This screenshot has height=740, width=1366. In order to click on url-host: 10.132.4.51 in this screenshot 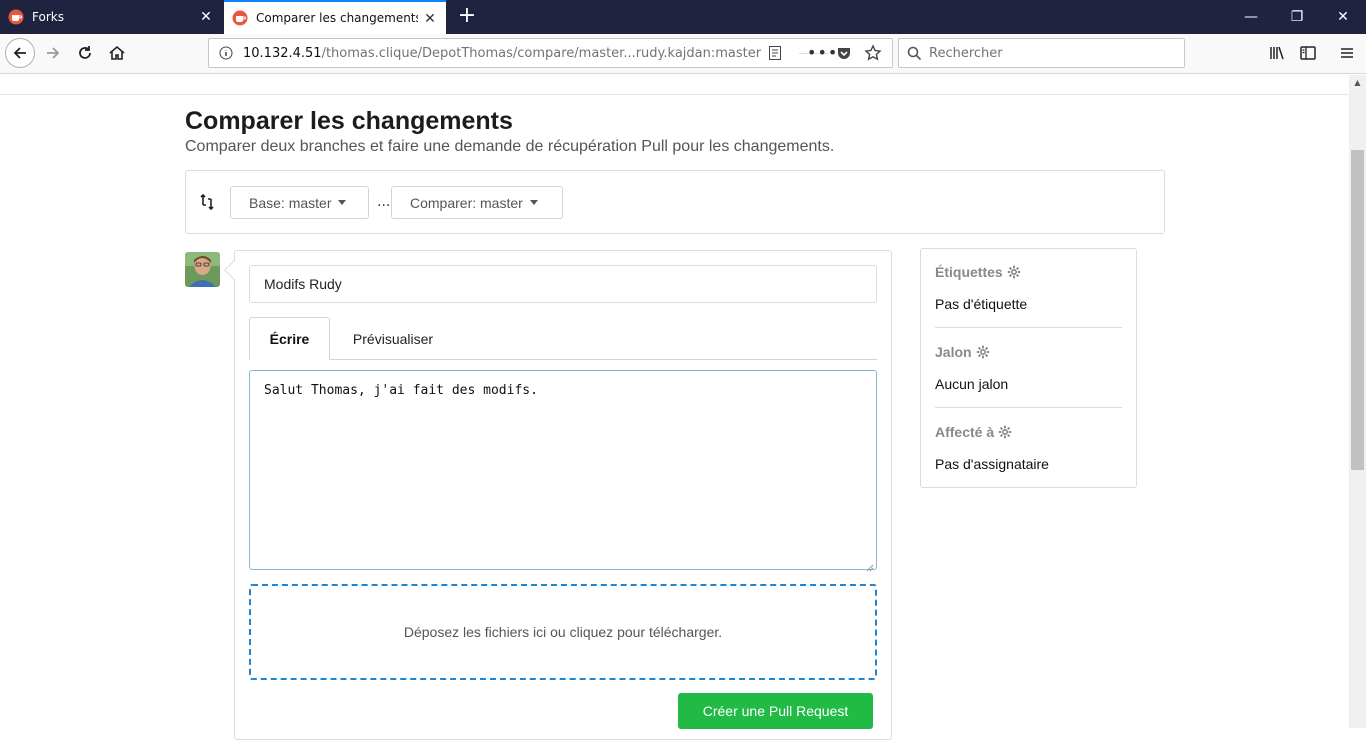, I will do `click(282, 53)`.